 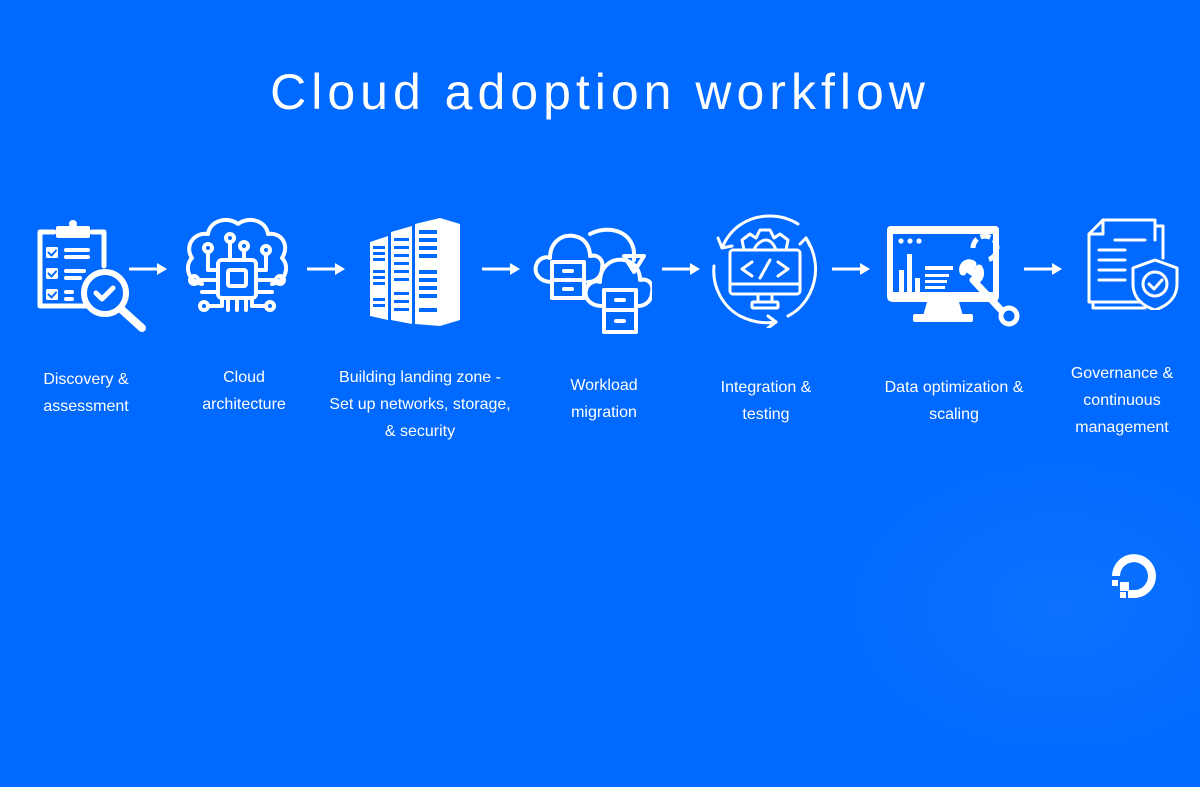 What do you see at coordinates (766, 387) in the screenshot?
I see `label-line: Integration &` at bounding box center [766, 387].